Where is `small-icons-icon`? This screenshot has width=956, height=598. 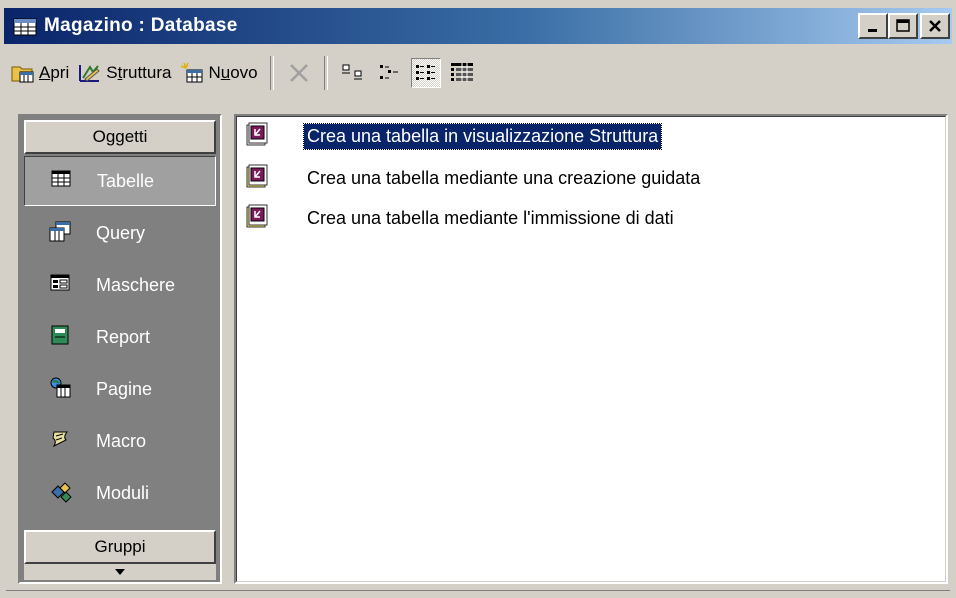 small-icons-icon is located at coordinates (388, 72).